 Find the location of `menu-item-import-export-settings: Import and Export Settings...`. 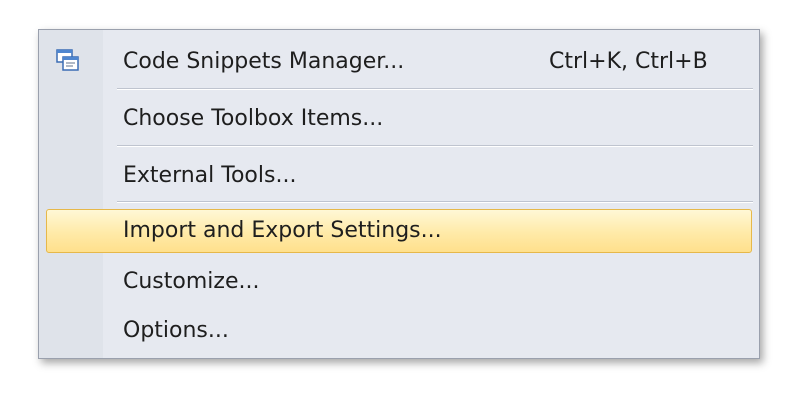

menu-item-import-export-settings: Import and Export Settings... is located at coordinates (399, 231).